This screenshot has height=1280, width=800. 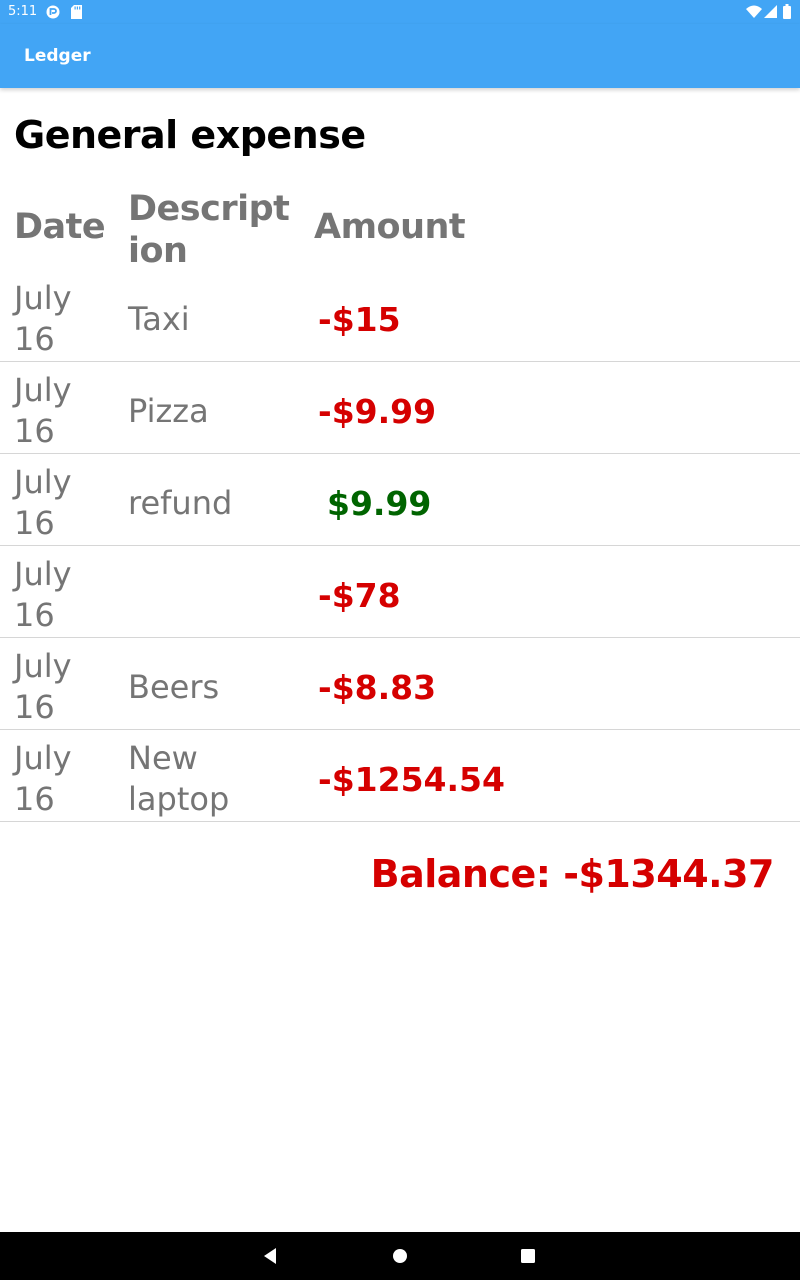 I want to click on notification-icon, so click(x=53, y=14).